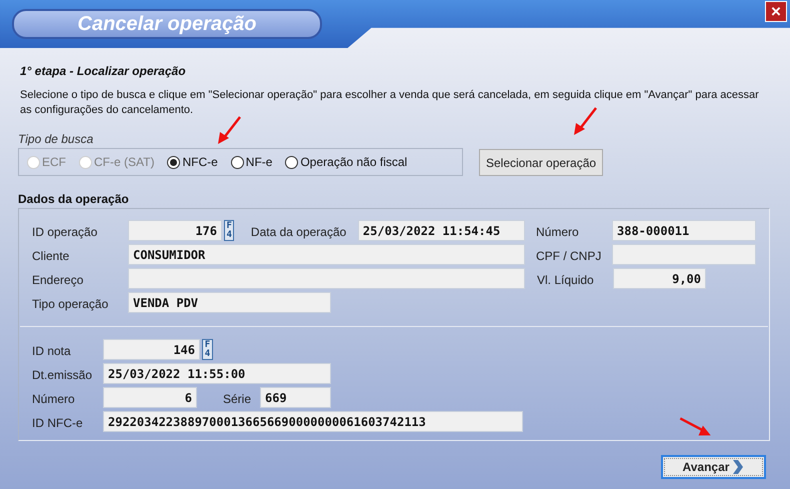 The height and width of the screenshot is (489, 790). Describe the element at coordinates (58, 280) in the screenshot. I see `field-label: Endereço` at that location.